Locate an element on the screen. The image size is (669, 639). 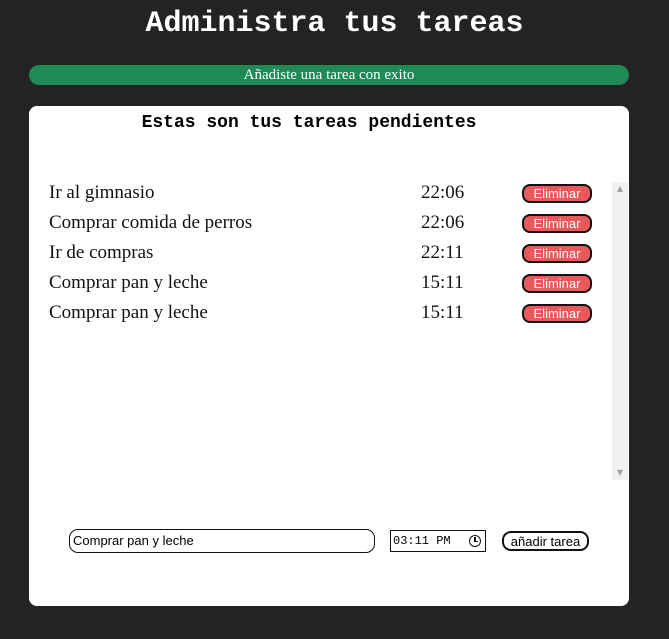
task-row: Ir al gimnasio 22:06 Eliminar is located at coordinates (314, 195).